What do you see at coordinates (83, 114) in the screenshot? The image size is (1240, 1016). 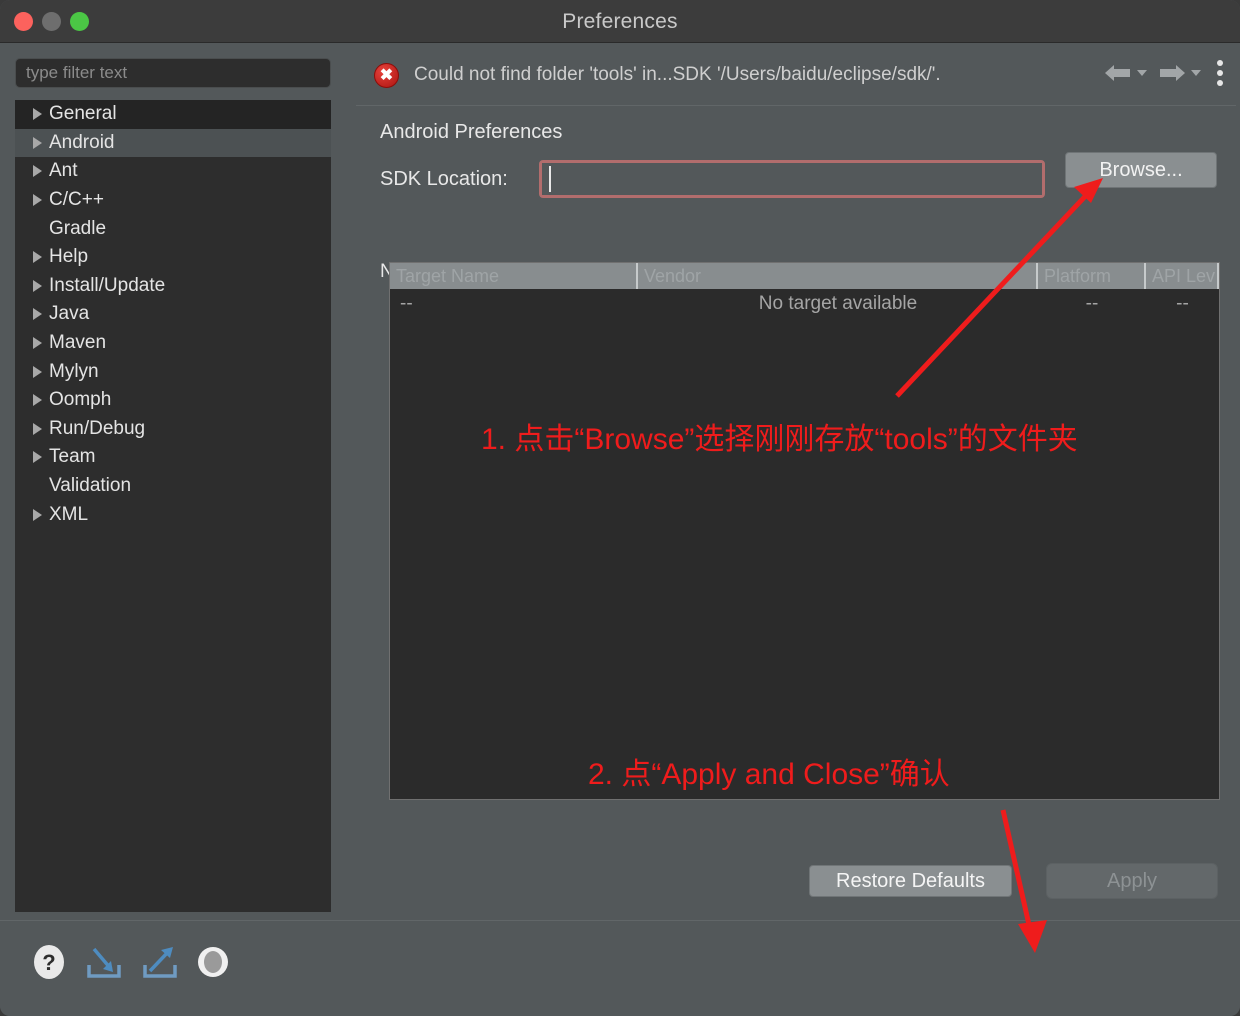 I see `sidebar-item-label: General` at bounding box center [83, 114].